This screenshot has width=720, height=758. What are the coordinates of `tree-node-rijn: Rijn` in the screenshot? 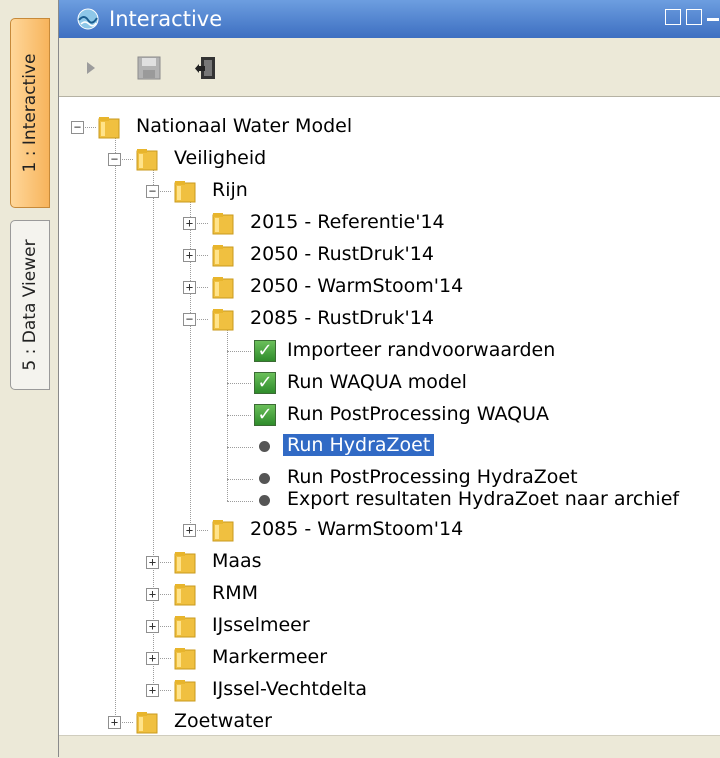 It's located at (230, 190).